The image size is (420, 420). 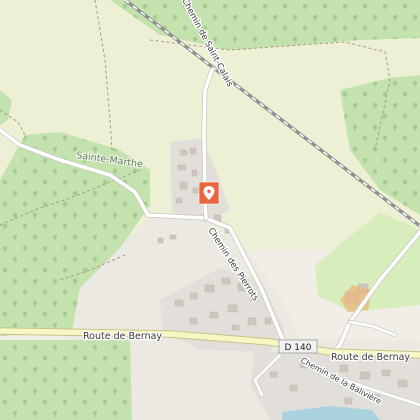 I want to click on road-number-label: D 140, so click(x=298, y=348).